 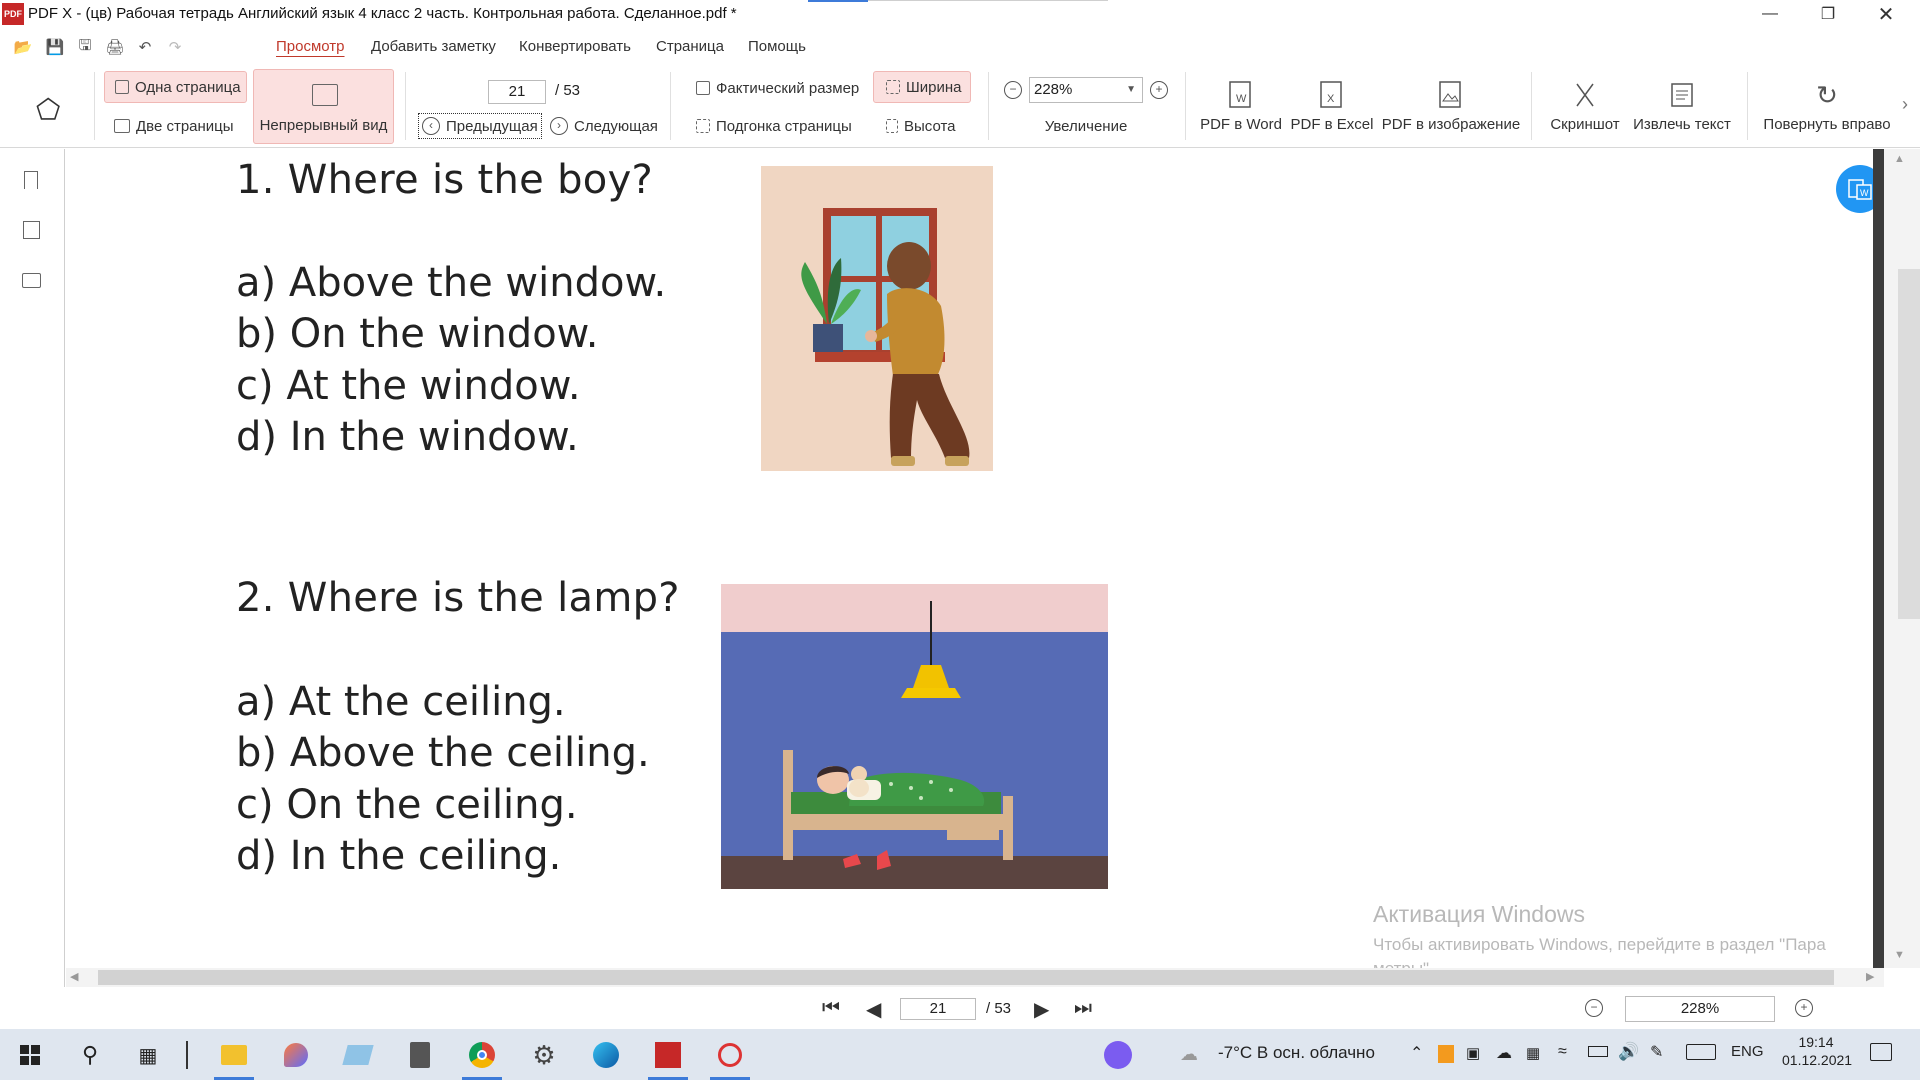 What do you see at coordinates (1770, 14) in the screenshot?
I see `minimize-button: —` at bounding box center [1770, 14].